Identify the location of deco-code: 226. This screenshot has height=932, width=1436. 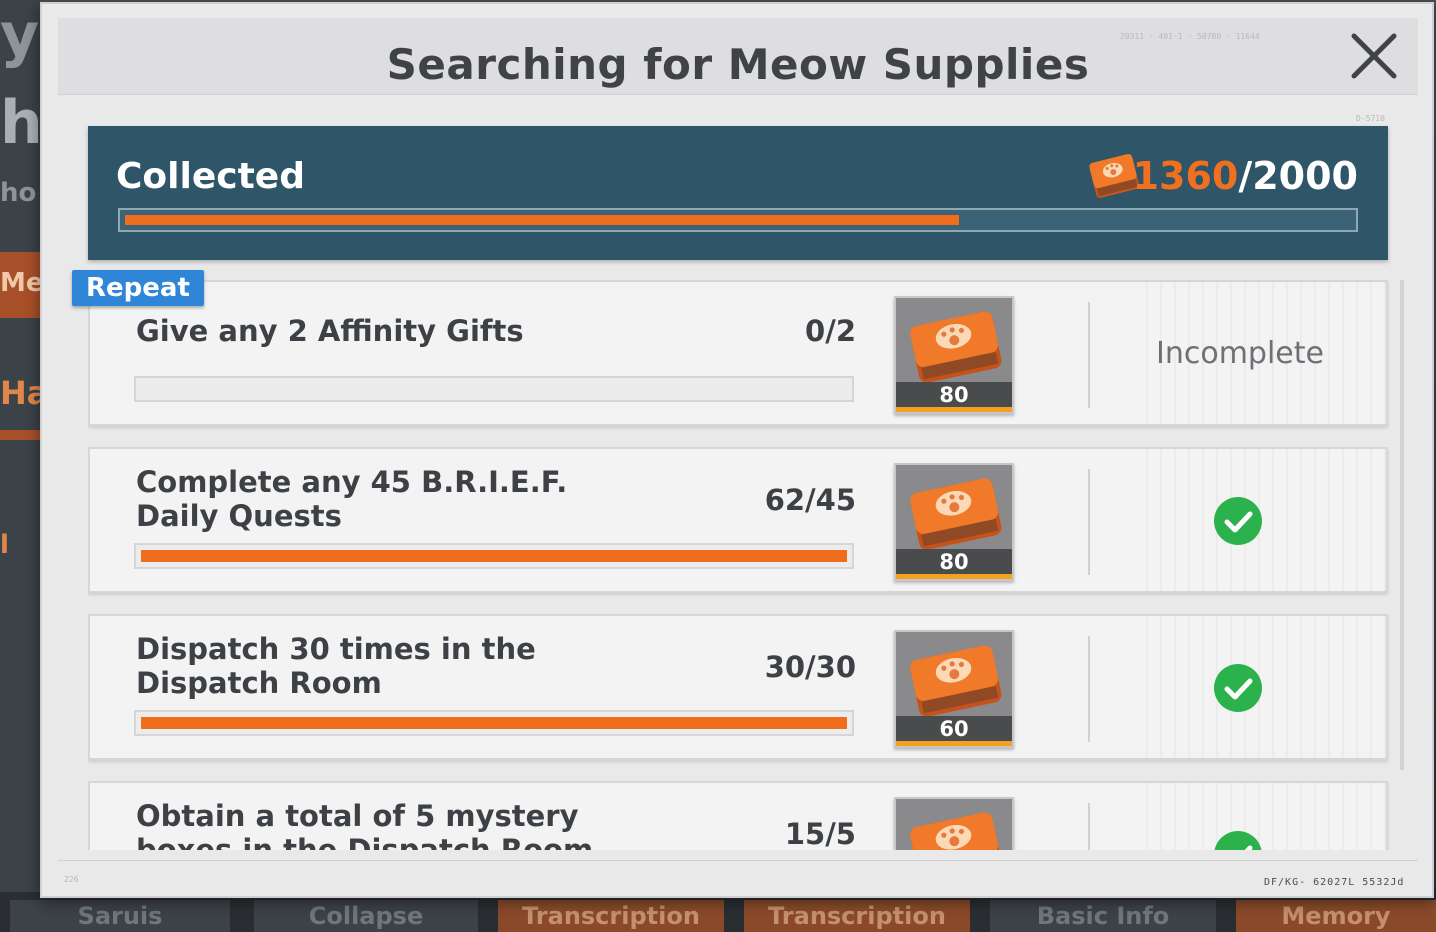
(71, 879).